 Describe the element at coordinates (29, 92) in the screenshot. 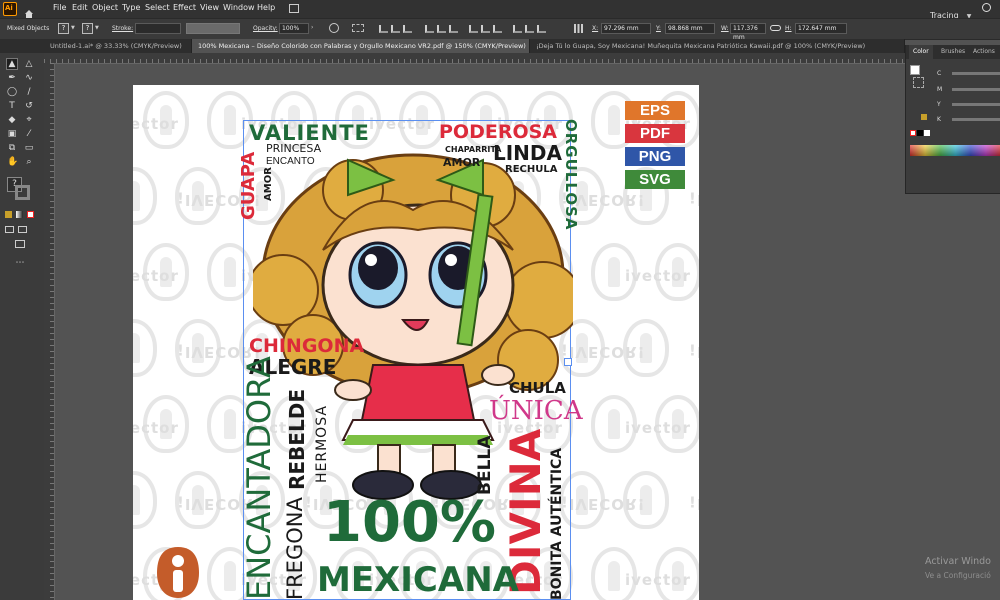

I see `paintbrush-tool-icon: /` at that location.